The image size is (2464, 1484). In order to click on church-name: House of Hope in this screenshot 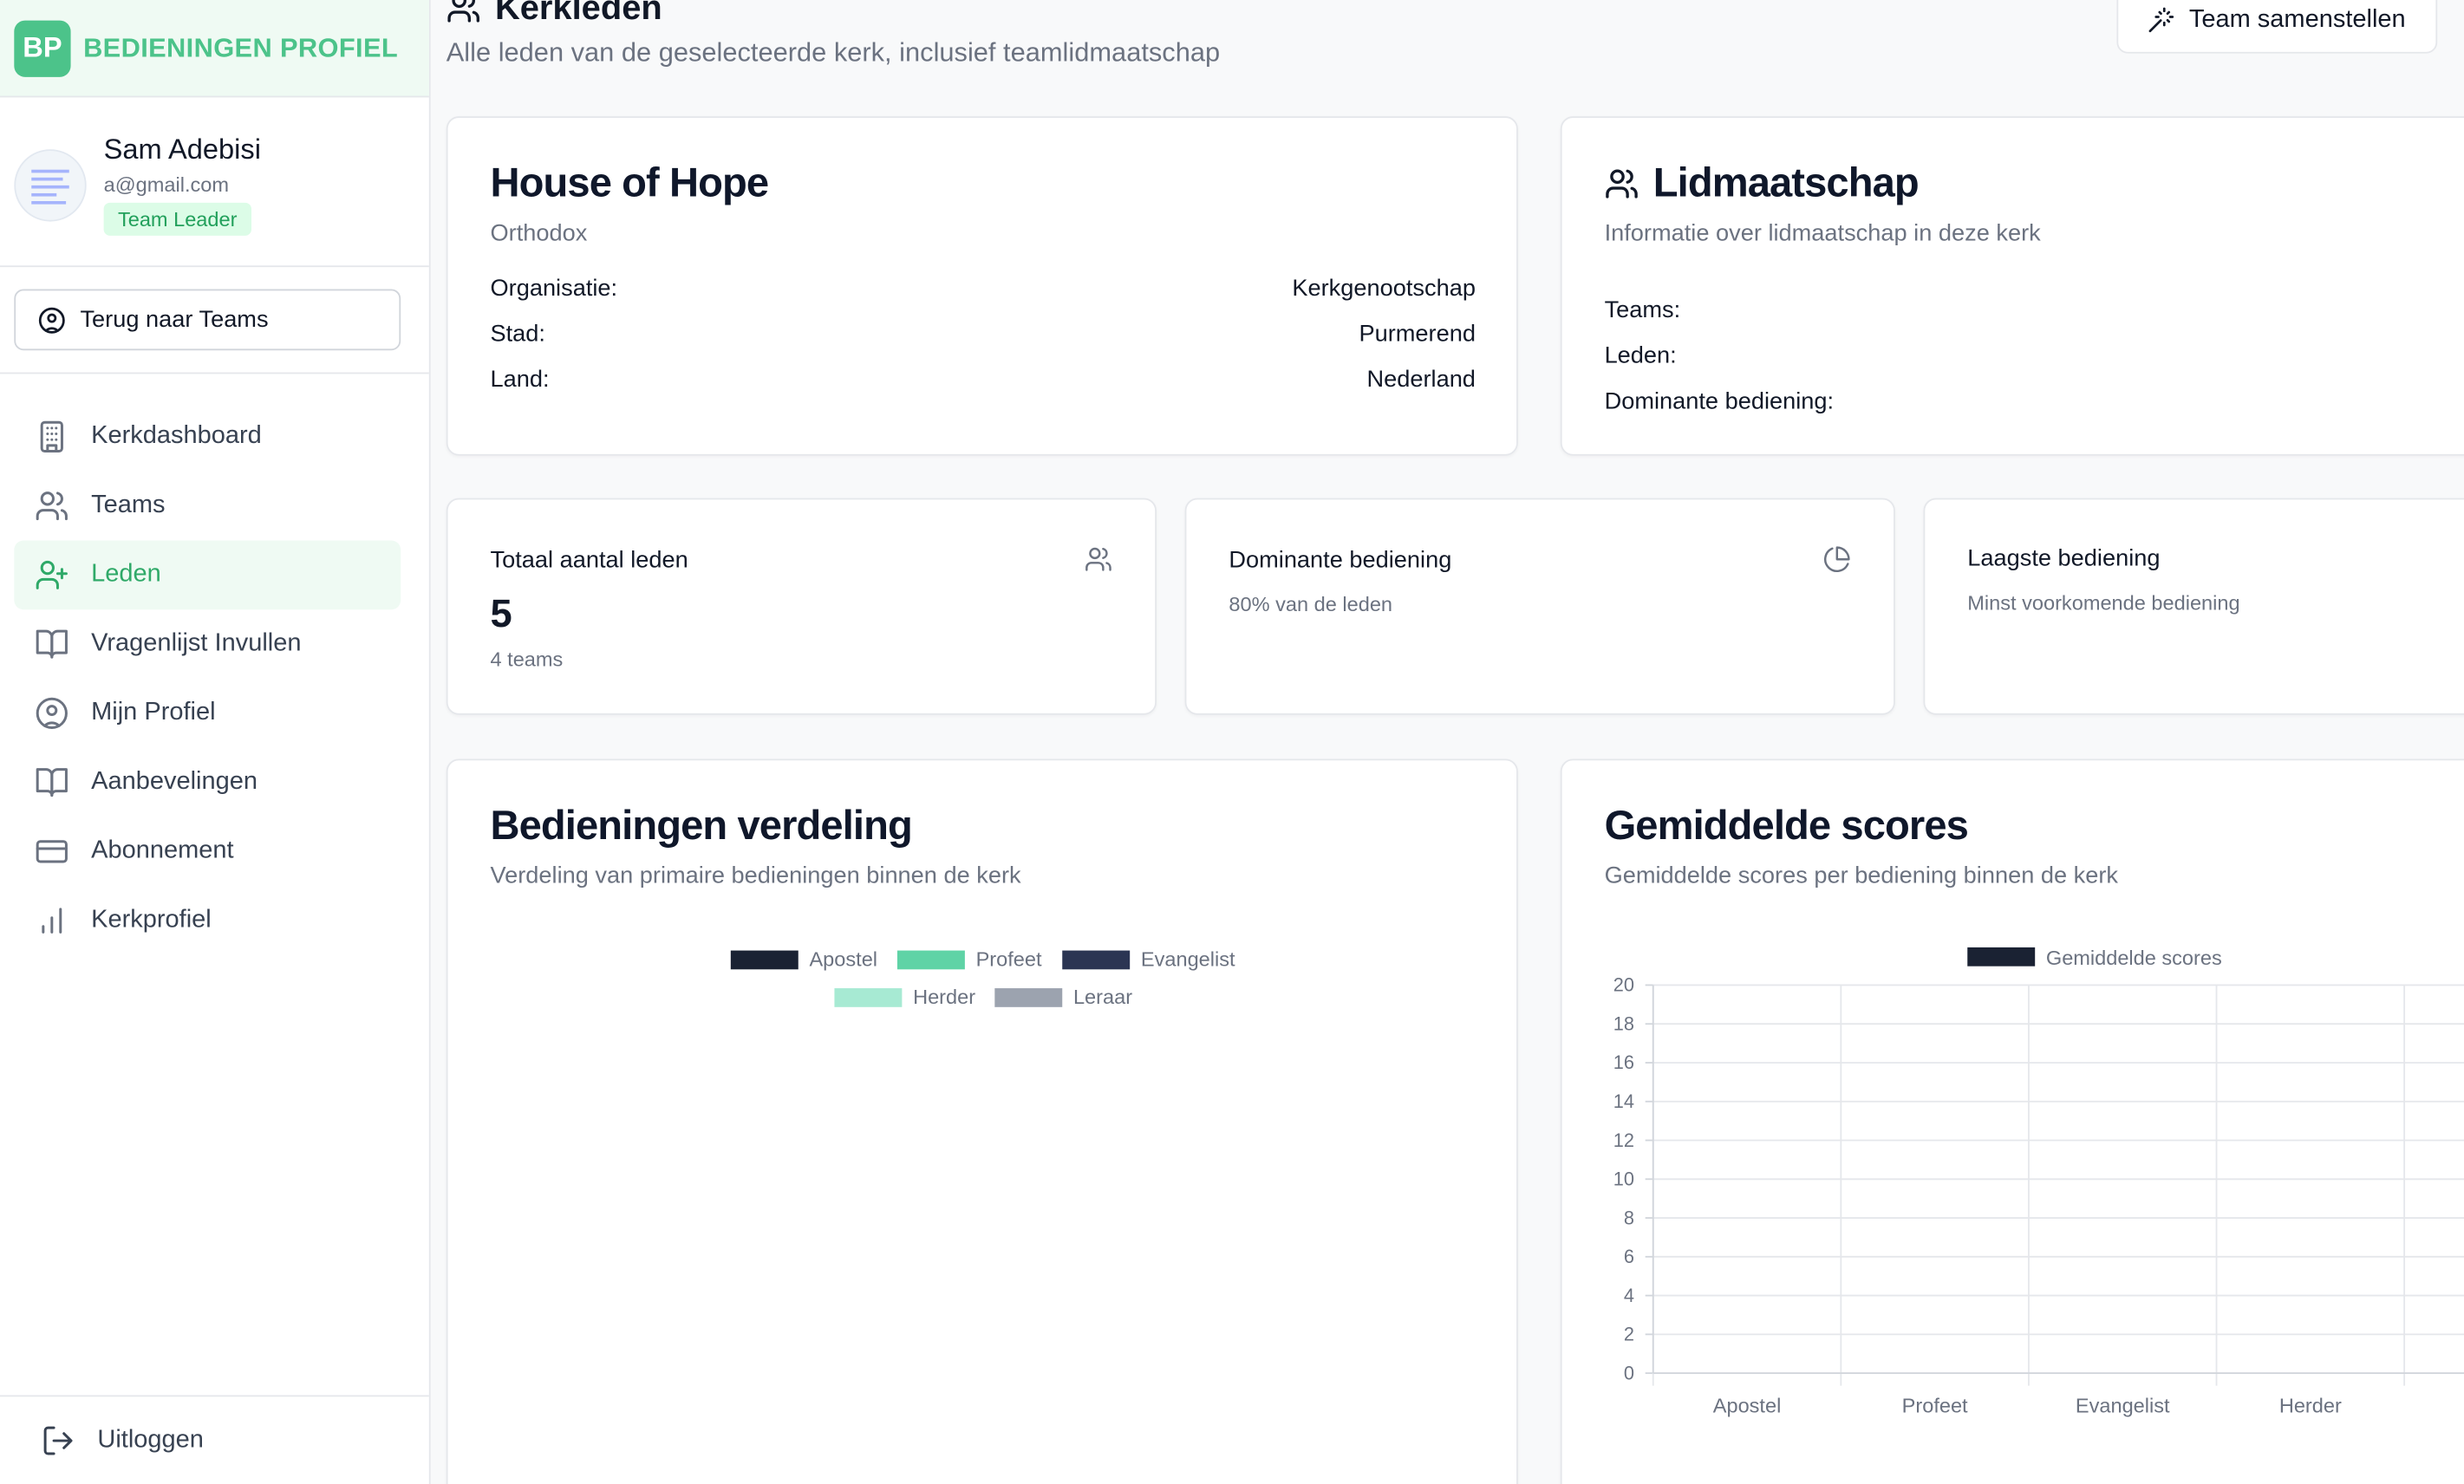, I will do `click(630, 182)`.